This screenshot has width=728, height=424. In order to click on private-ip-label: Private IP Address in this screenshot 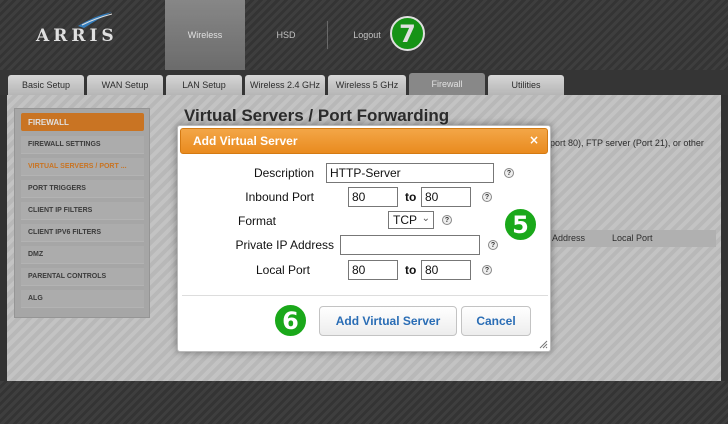, I will do `click(285, 245)`.